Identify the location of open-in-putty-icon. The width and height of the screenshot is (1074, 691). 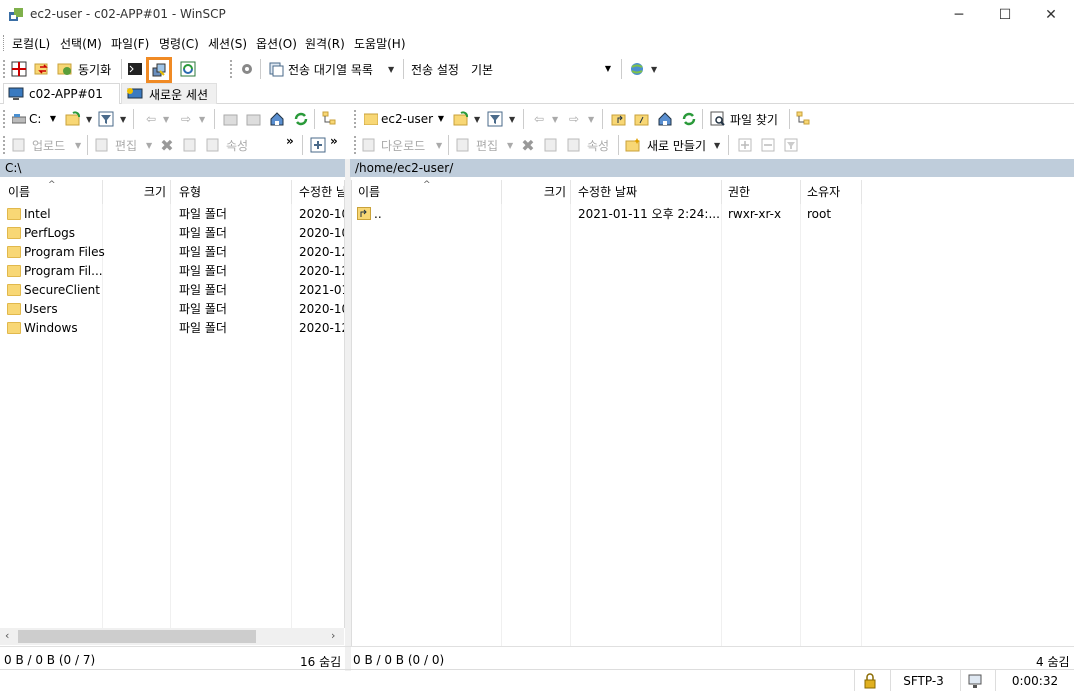
(188, 69).